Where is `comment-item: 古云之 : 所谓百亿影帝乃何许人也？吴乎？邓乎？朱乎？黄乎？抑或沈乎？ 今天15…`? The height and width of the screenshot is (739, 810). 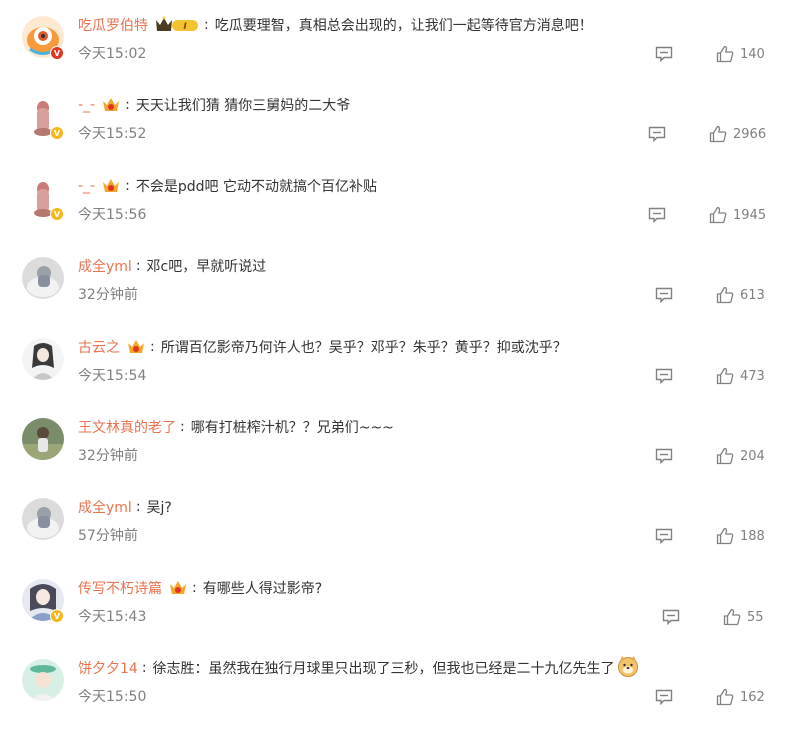
comment-item: 古云之 : 所谓百亿影帝乃何许人也？吴乎？邓乎？朱乎？黄乎？抑或沈乎？ 今天15… is located at coordinates (405, 378).